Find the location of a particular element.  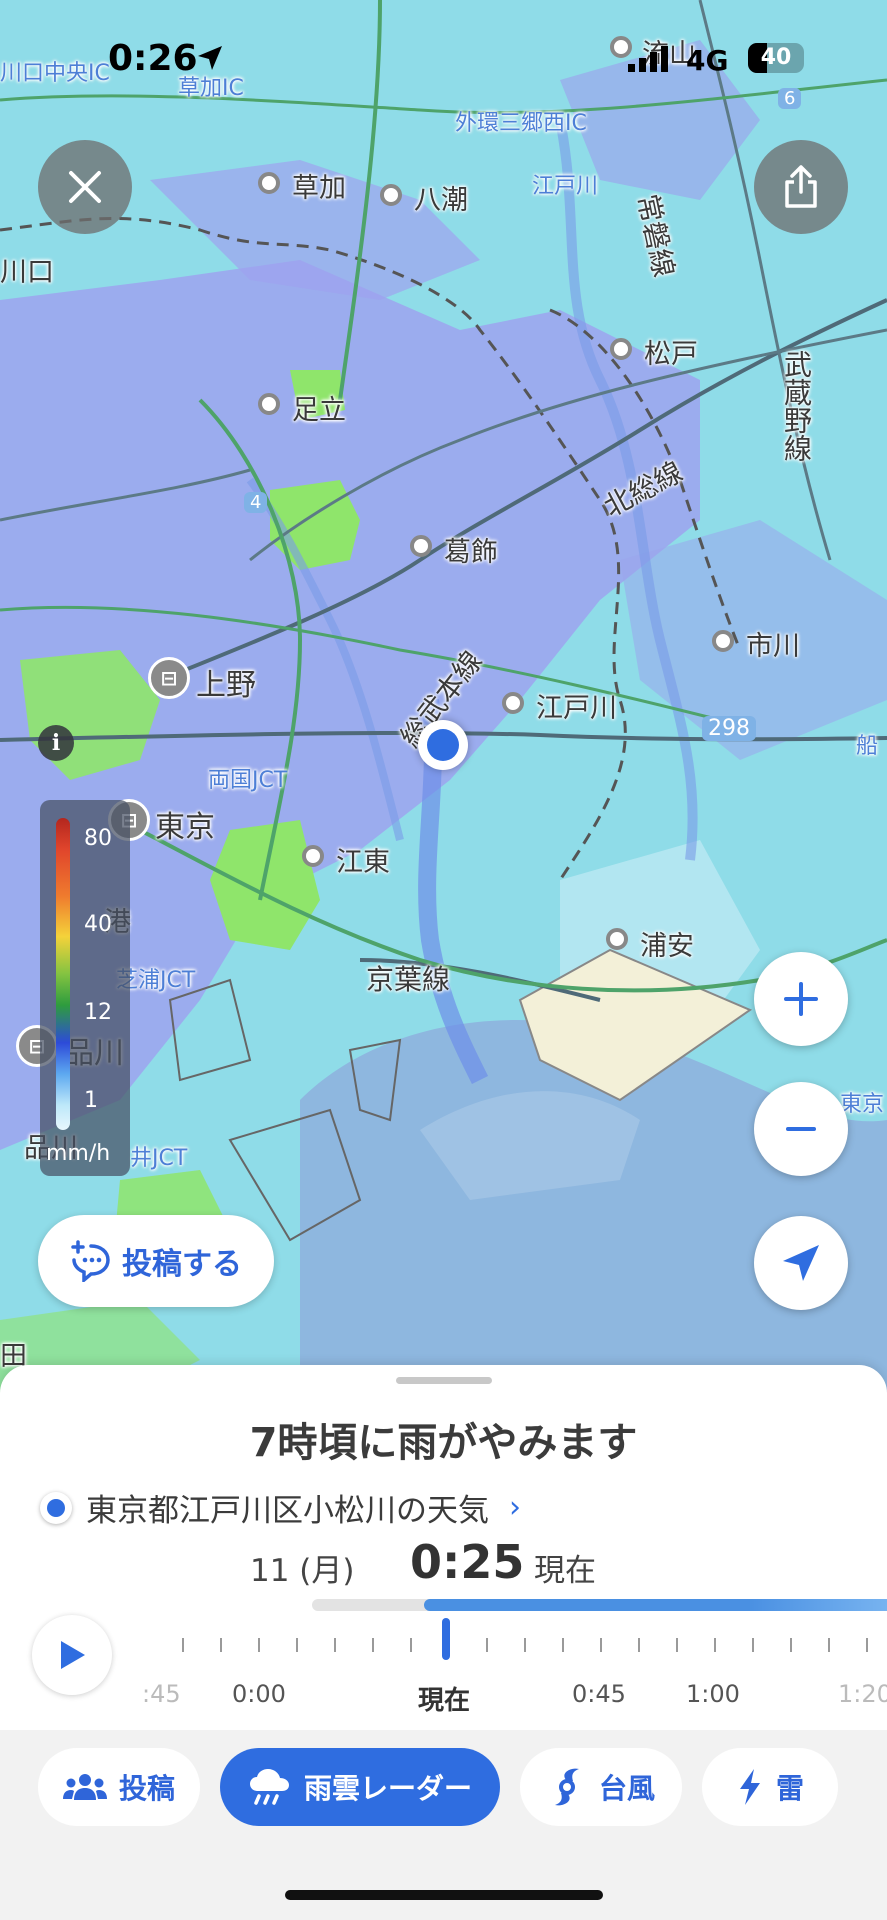

radar-now-label: 現在 is located at coordinates (565, 1571).